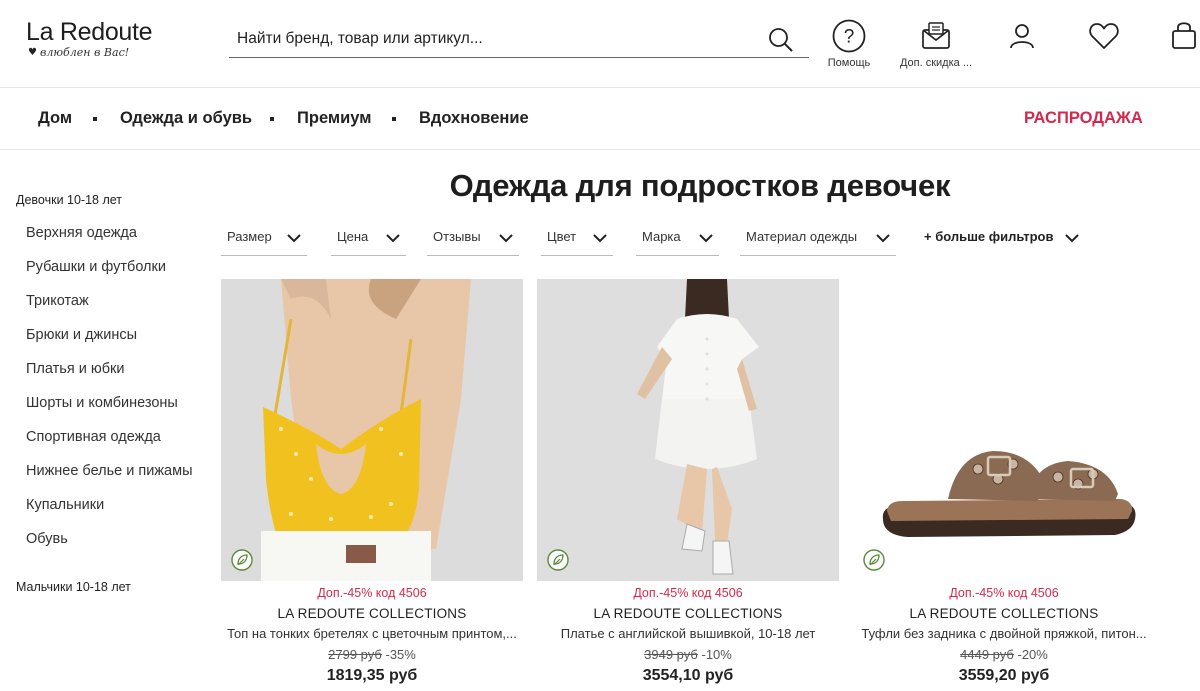 This screenshot has width=1200, height=691. What do you see at coordinates (688, 633) in the screenshot?
I see `product-name: Платье с английской вышивкой, 10-18 лет` at bounding box center [688, 633].